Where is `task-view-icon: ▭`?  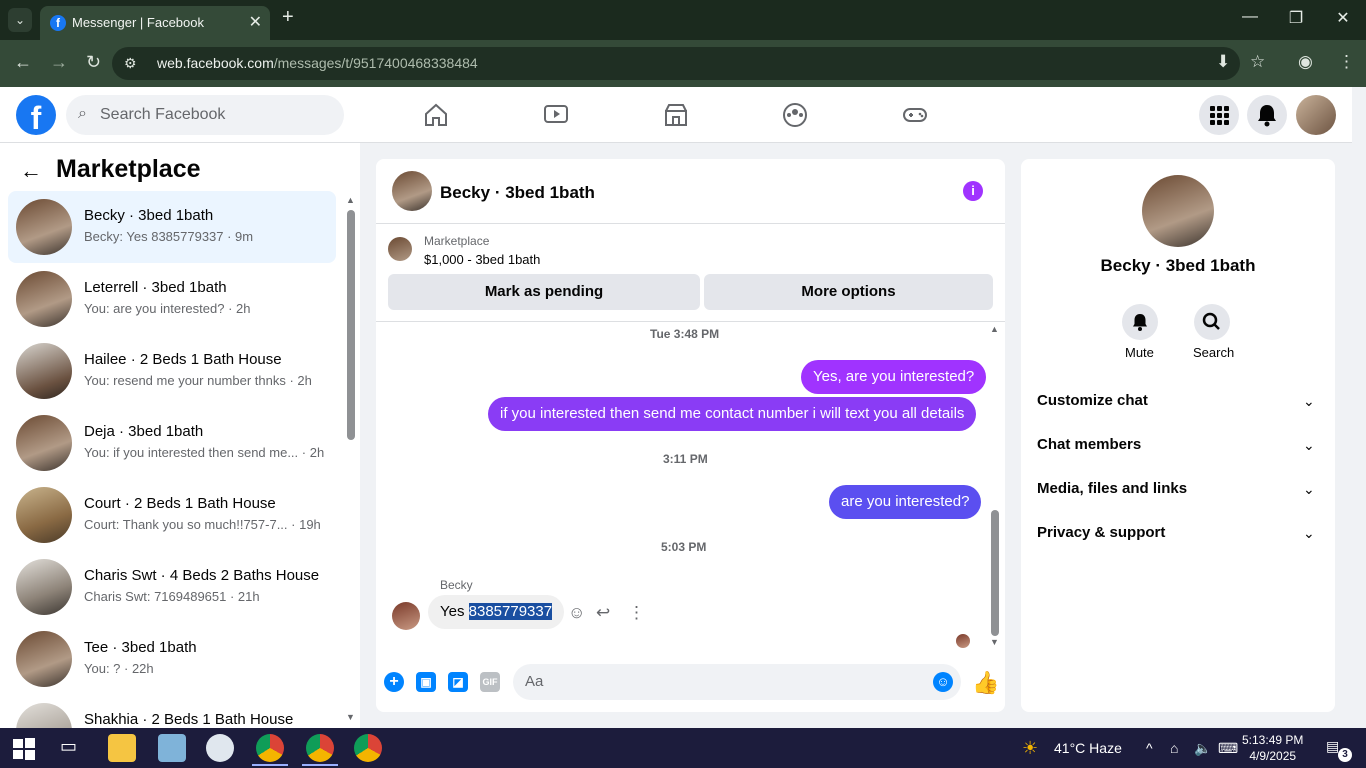
task-view-icon: ▭ is located at coordinates (68, 746).